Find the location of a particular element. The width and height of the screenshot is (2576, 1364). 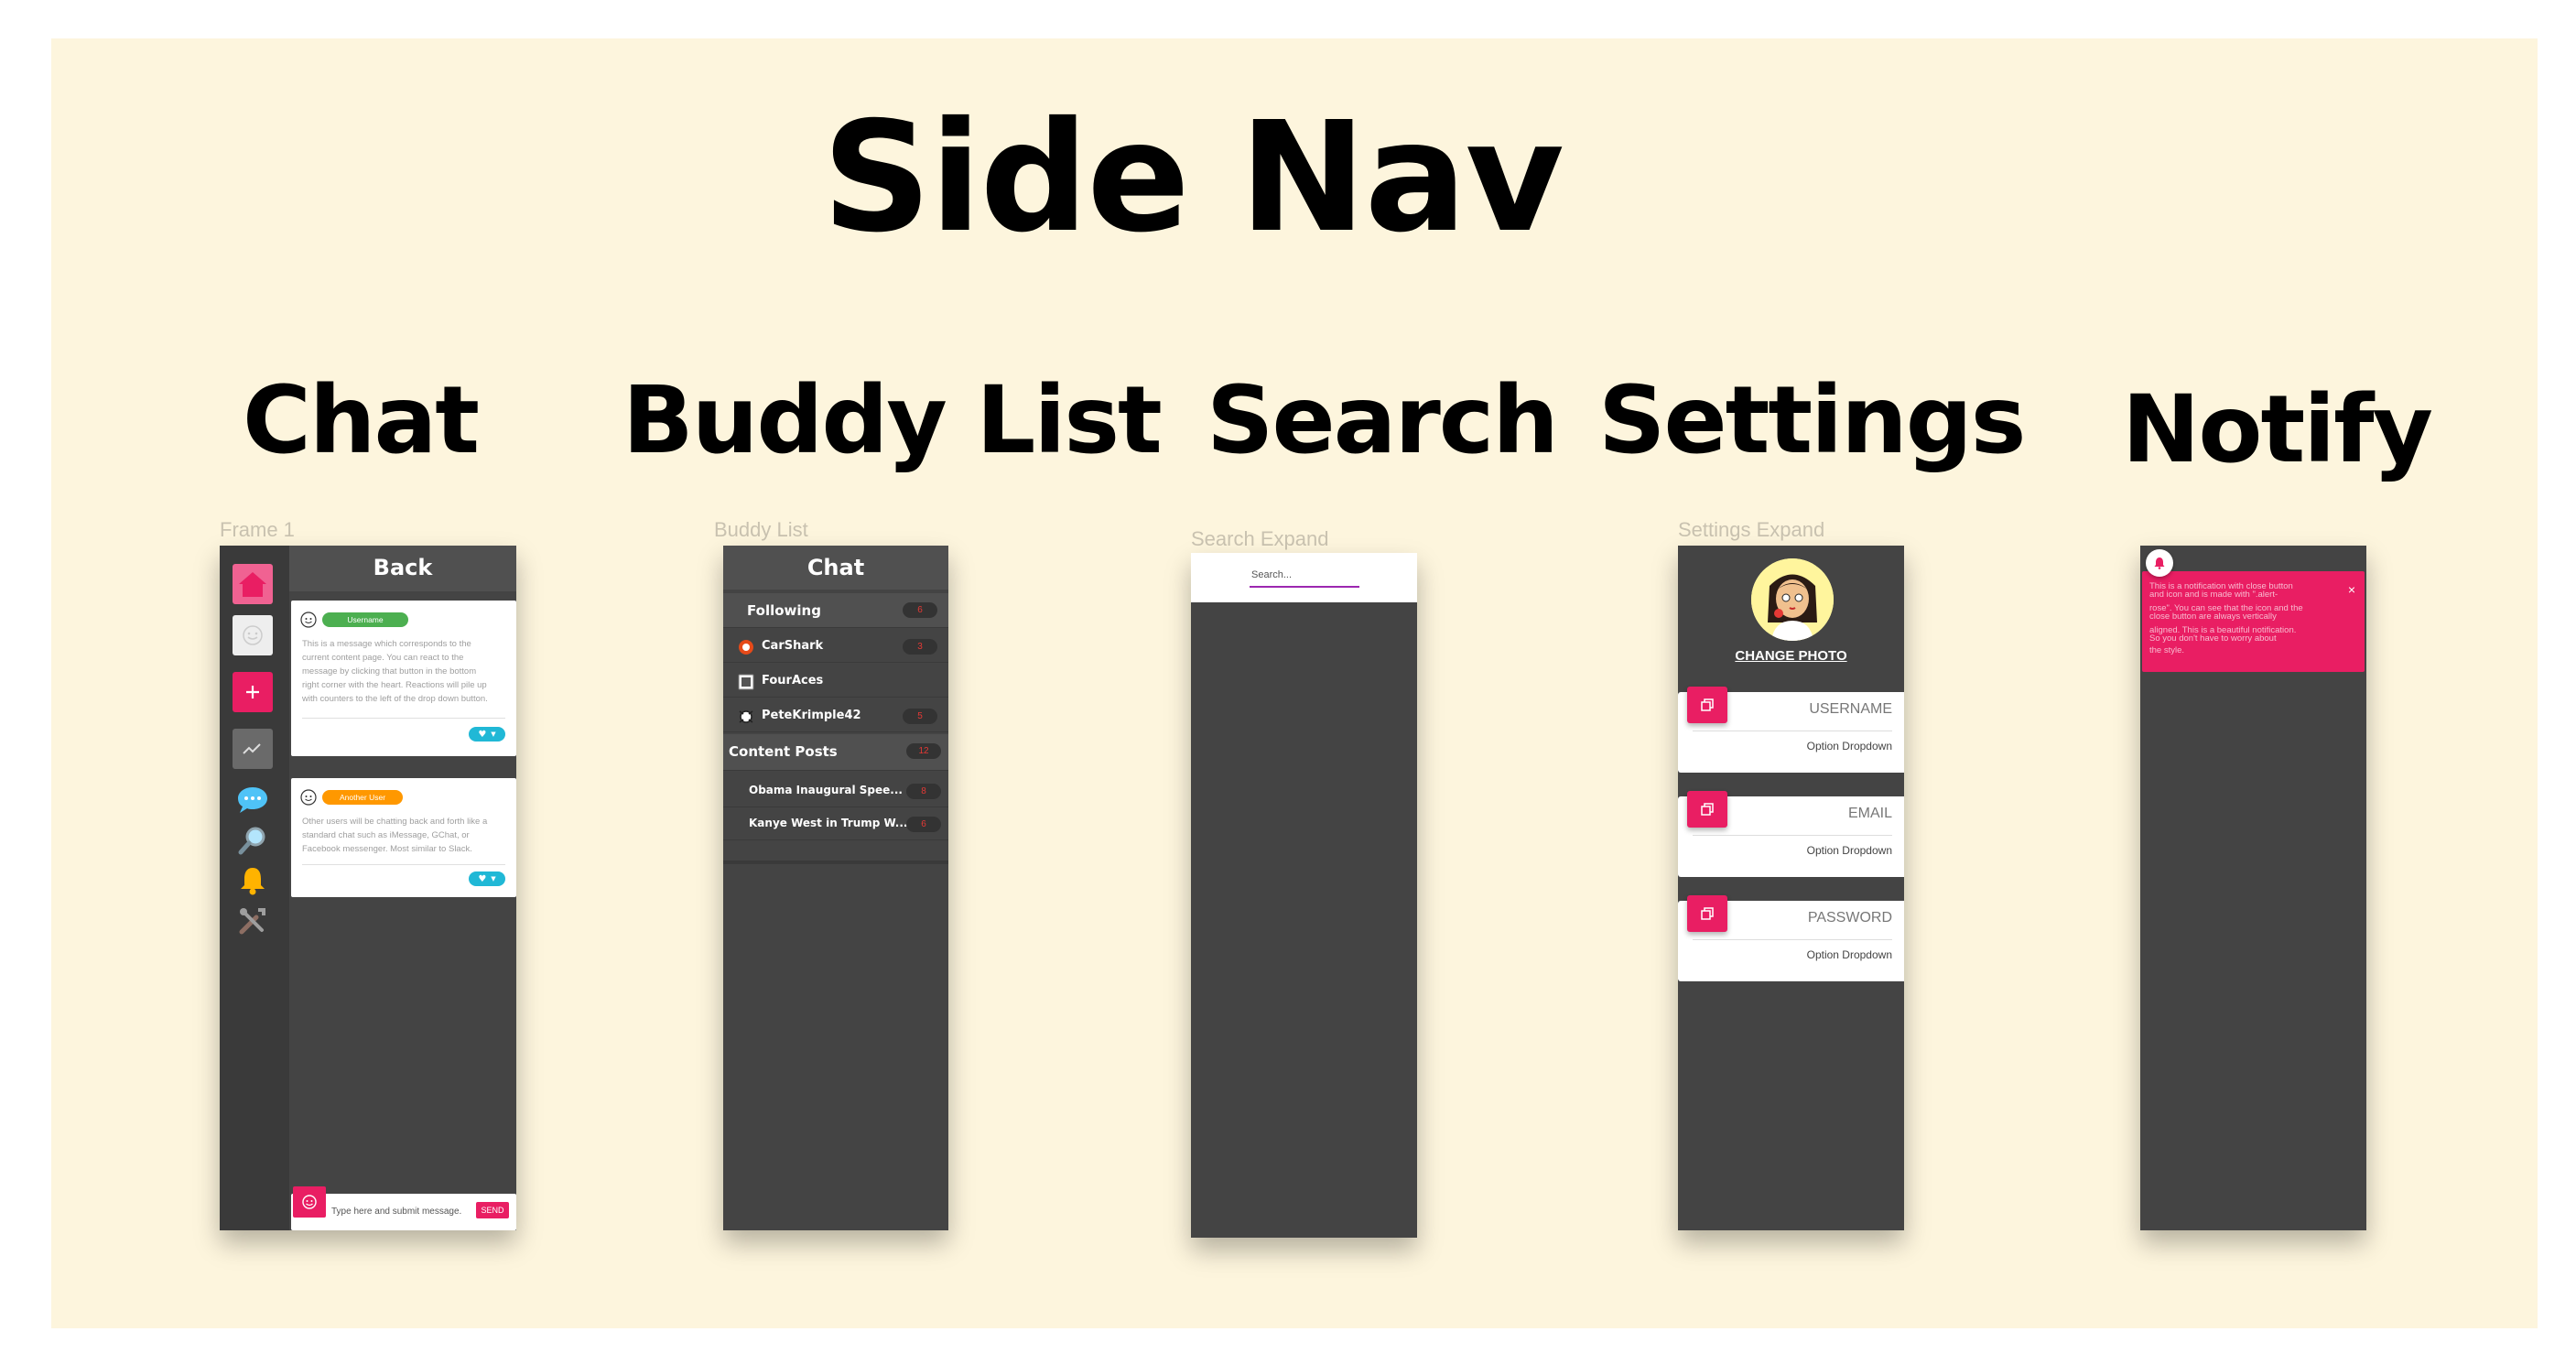

back-label: Back is located at coordinates (403, 567).